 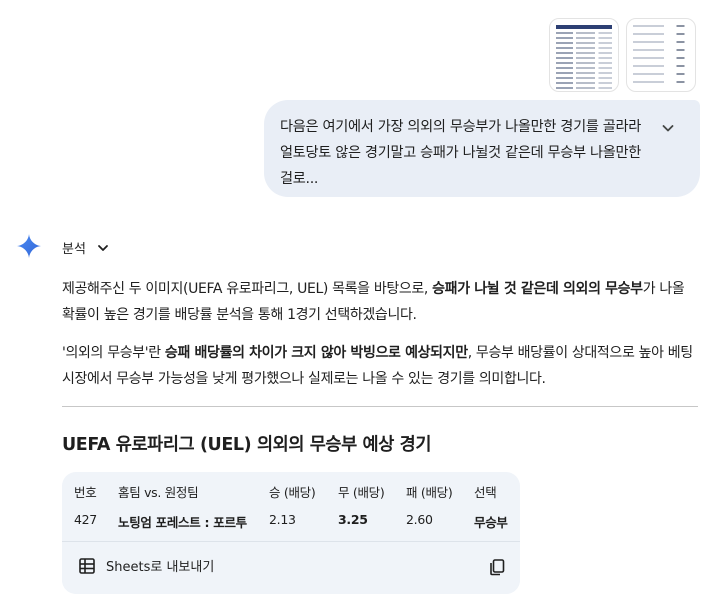 I want to click on p1-text-bold: 승패가 나뉠 것 같은데 의외의 무승부, so click(x=537, y=289).